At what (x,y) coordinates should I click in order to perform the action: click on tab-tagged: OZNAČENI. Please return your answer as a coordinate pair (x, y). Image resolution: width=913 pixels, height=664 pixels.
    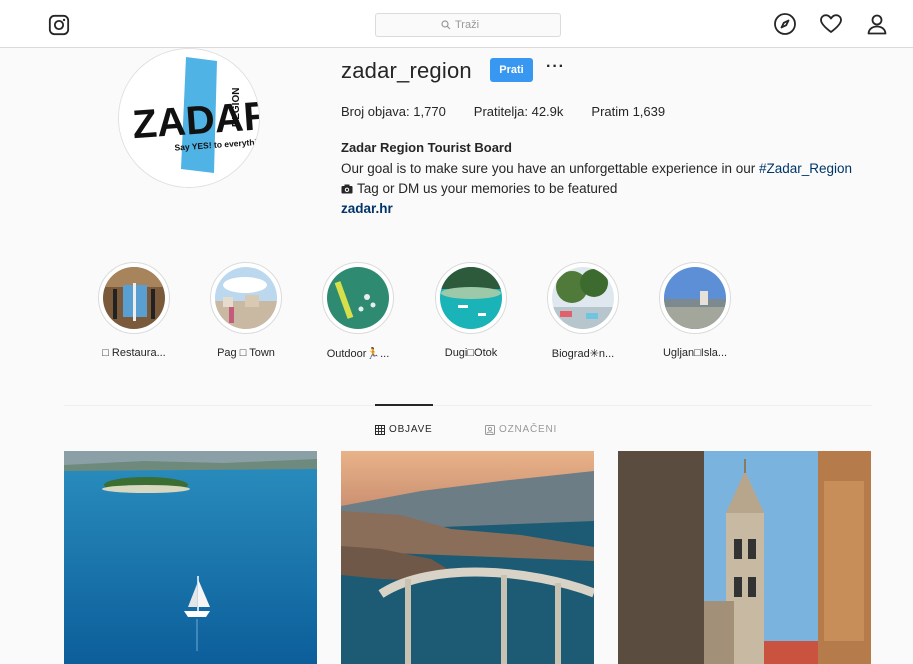
    Looking at the image, I should click on (521, 429).